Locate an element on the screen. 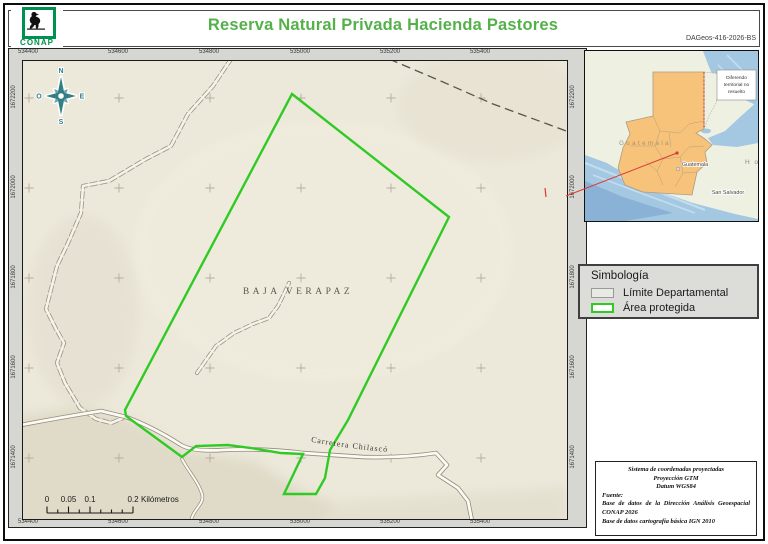 Image resolution: width=768 pixels, height=544 pixels. x-tick-top-0: 534400 is located at coordinates (28, 52).